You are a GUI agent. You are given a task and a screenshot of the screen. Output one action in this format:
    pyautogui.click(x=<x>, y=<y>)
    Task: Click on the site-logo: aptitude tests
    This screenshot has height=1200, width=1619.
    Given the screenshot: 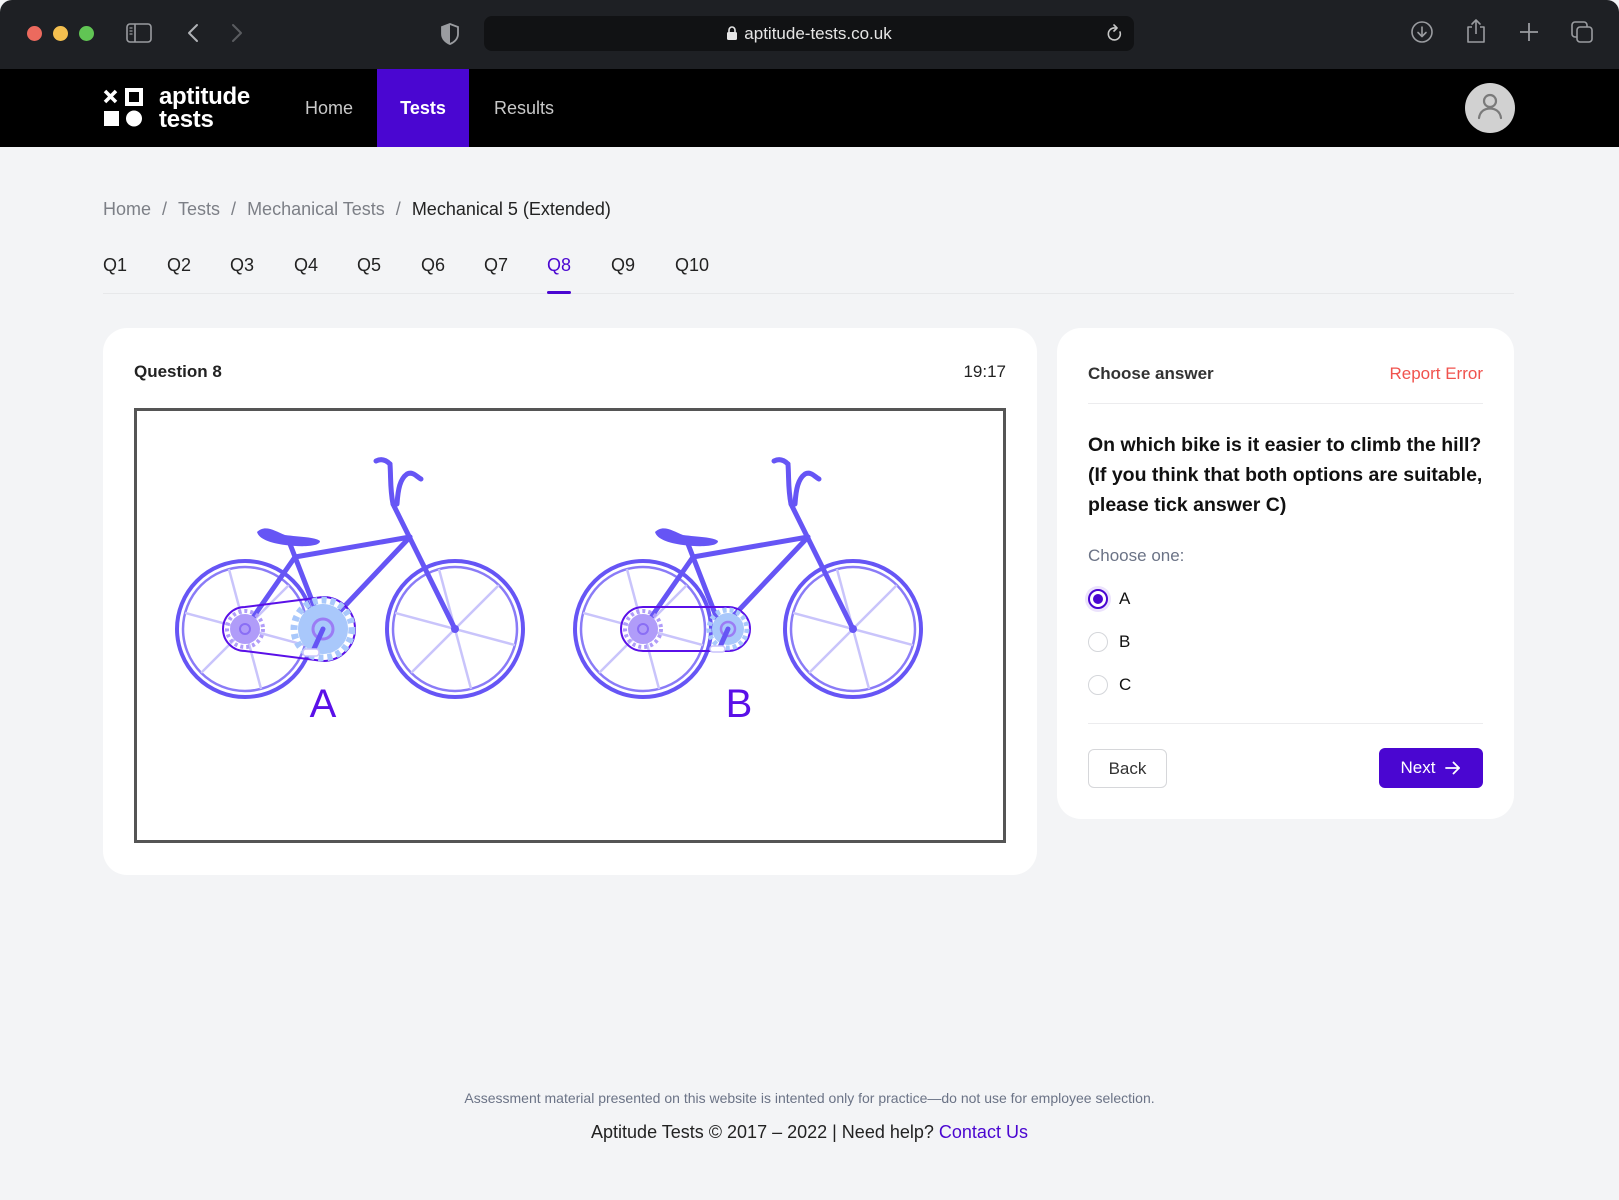 What is the action you would take?
    pyautogui.click(x=176, y=108)
    